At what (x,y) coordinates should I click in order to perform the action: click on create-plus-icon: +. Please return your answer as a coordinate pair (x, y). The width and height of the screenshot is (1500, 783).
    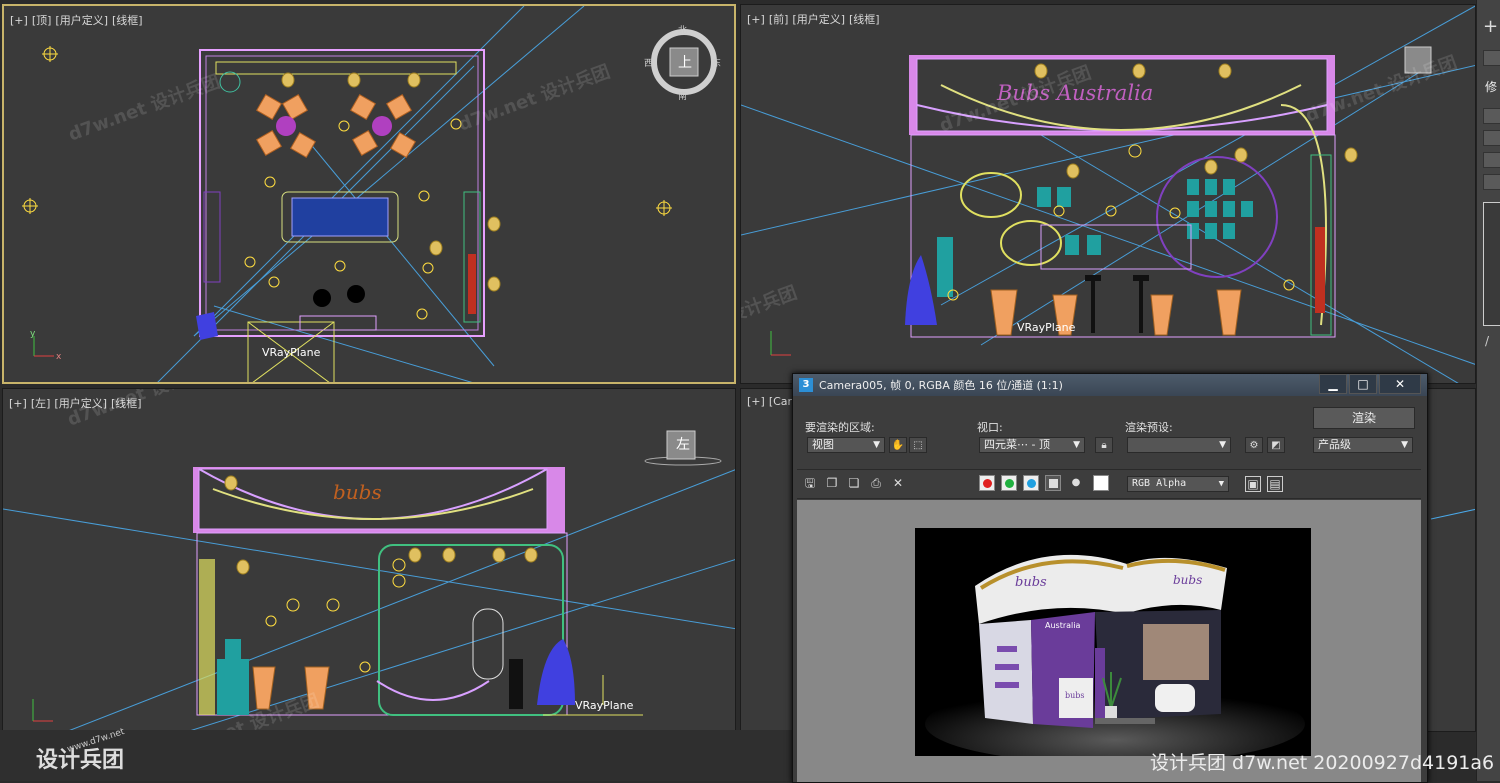
    Looking at the image, I should click on (1490, 26).